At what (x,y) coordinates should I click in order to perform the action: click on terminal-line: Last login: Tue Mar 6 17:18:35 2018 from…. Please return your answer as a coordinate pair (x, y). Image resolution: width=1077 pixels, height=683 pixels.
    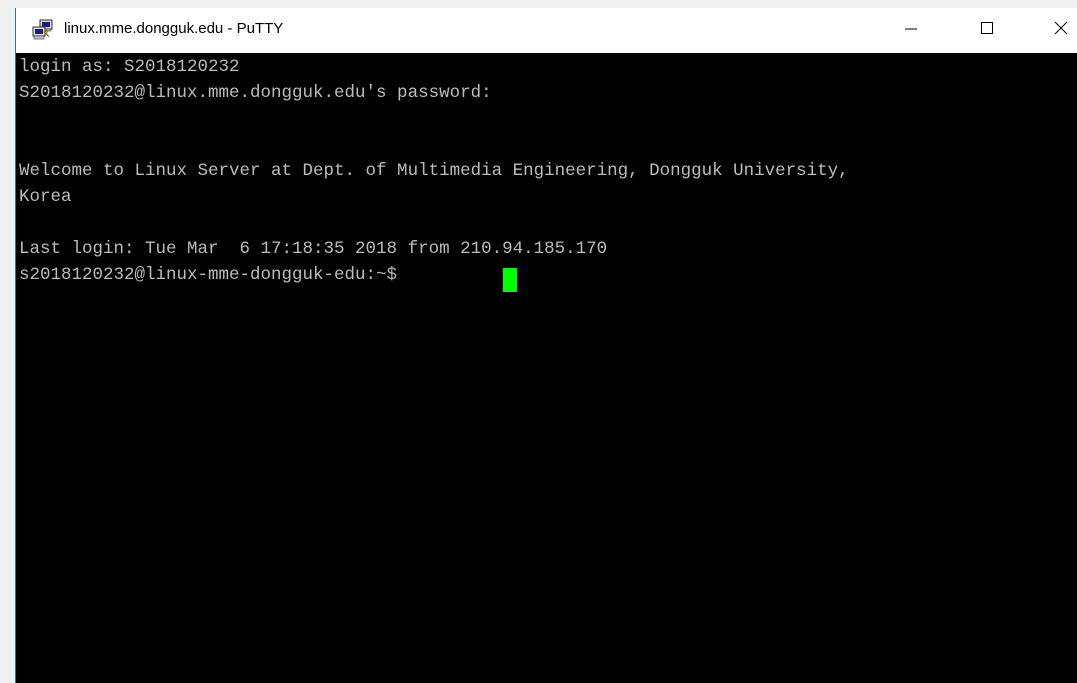
    Looking at the image, I should click on (313, 249).